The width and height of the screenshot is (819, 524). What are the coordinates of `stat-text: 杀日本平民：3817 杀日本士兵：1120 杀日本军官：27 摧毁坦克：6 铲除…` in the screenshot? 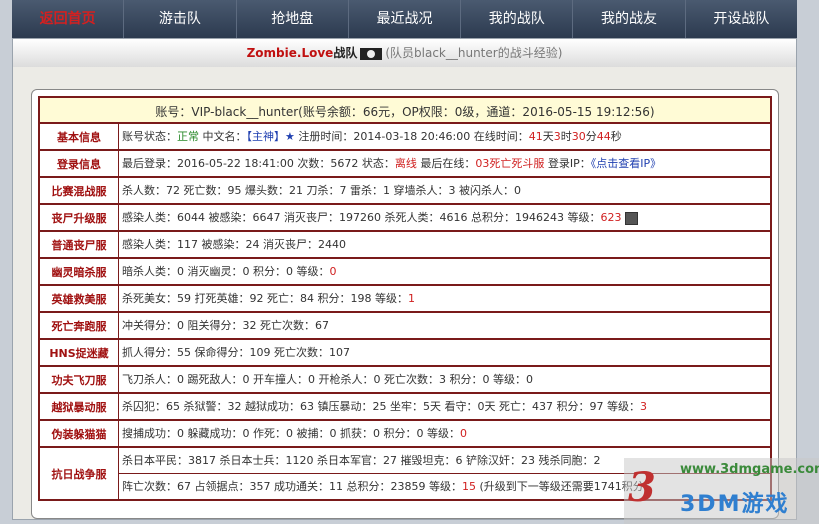 It's located at (361, 460).